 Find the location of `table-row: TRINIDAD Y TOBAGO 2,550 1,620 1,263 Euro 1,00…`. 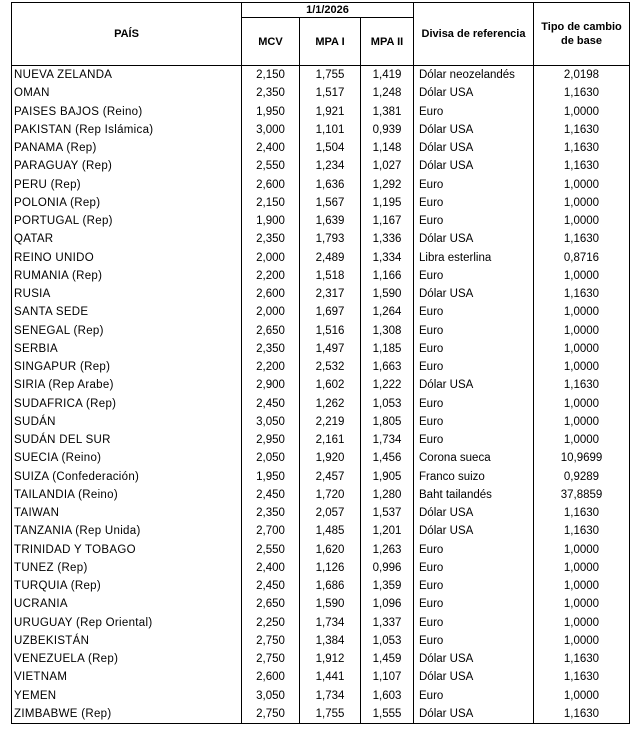

table-row: TRINIDAD Y TOBAGO 2,550 1,620 1,263 Euro 1,00… is located at coordinates (320, 549).